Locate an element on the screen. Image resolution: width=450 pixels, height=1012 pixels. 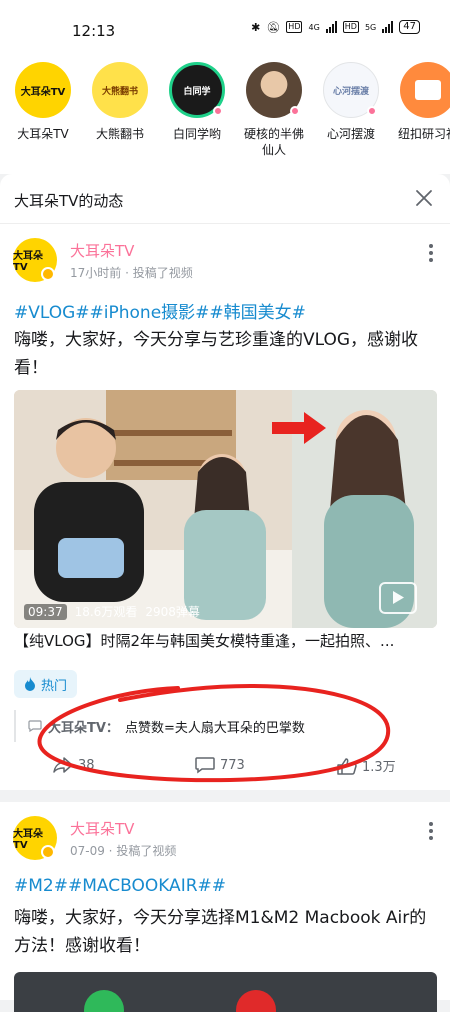
post-actions: 38 773 1.3万 is located at coordinates (225, 768).